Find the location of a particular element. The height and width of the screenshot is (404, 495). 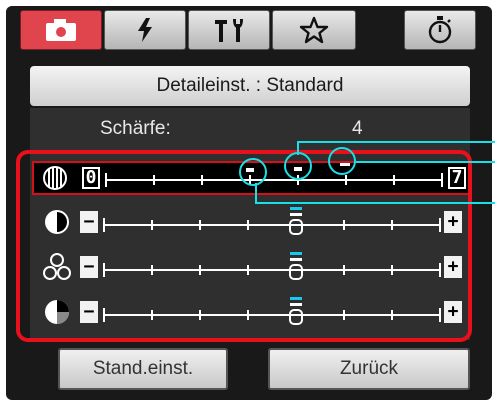

sharpness-label: Schärfe: is located at coordinates (135, 128).